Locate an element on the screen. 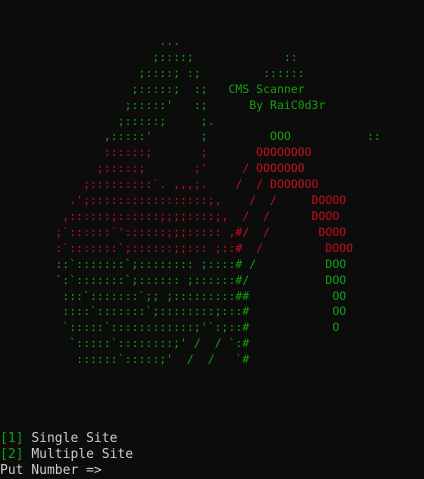  ascii-art-segment: `:::::`::::::::::::;'`:;::# O is located at coordinates (170, 327).